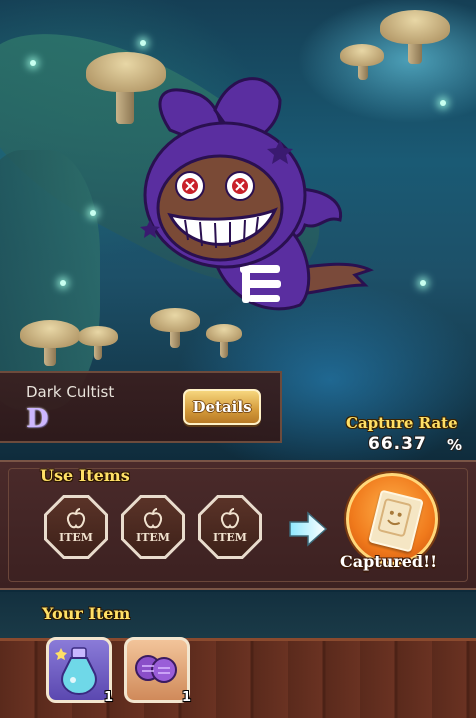 The width and height of the screenshot is (476, 718). I want to click on monster-info-panel: Dark Cultist D Details, so click(141, 407).